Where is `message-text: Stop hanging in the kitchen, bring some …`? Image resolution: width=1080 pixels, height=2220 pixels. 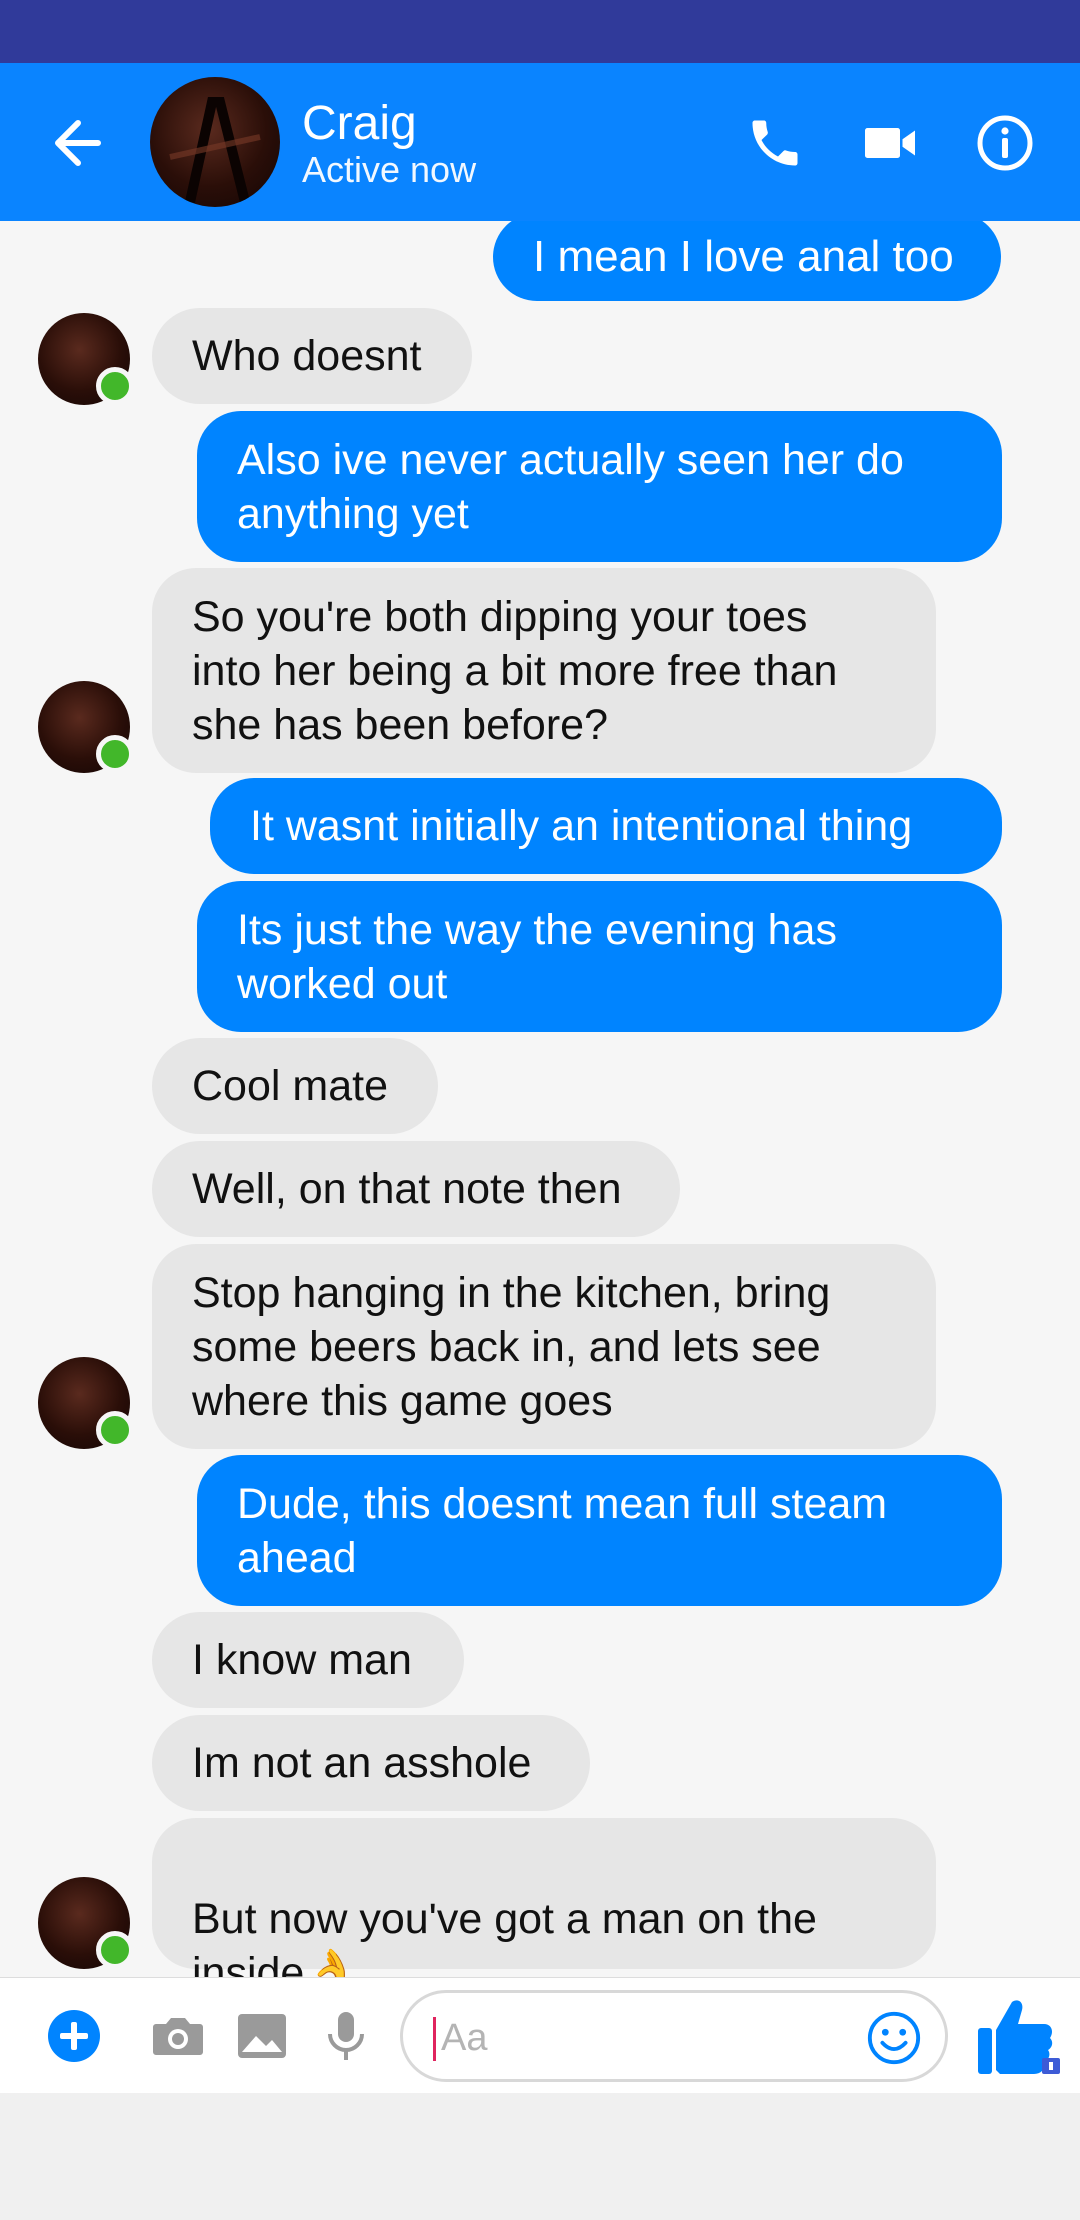
message-text: Stop hanging in the kitchen, bring some … is located at coordinates (511, 1346).